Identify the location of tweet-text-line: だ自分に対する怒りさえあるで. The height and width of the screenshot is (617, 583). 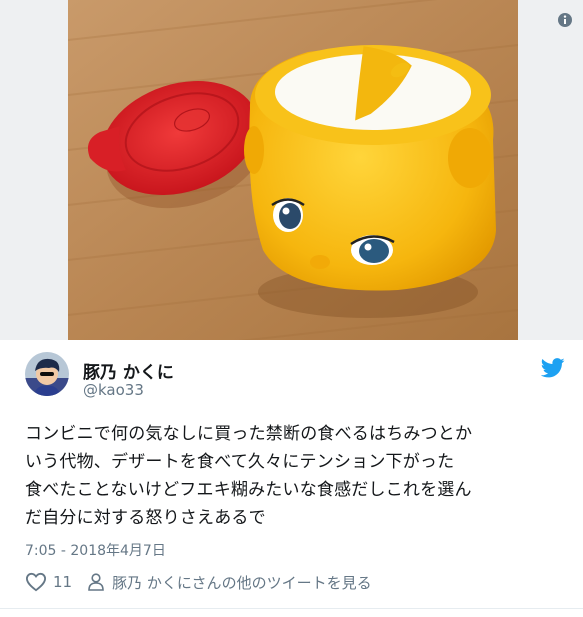
(145, 518).